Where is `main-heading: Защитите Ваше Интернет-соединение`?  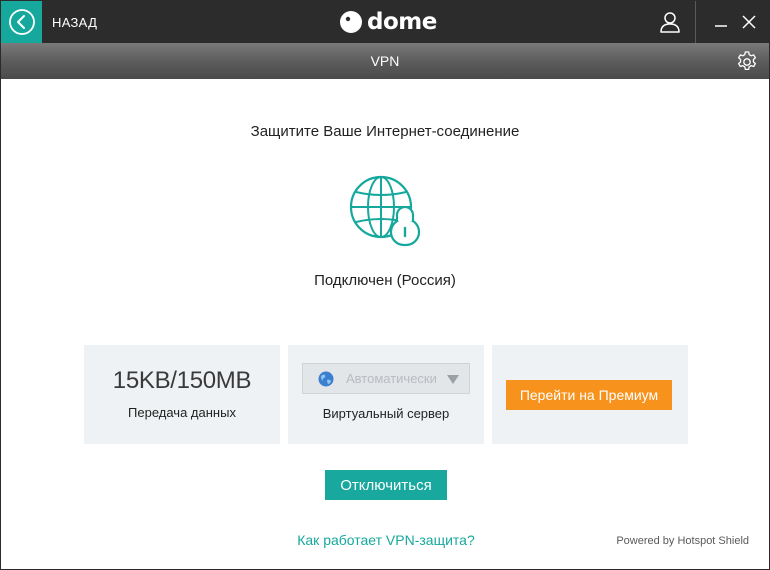
main-heading: Защитите Ваше Интернет-соединение is located at coordinates (385, 131).